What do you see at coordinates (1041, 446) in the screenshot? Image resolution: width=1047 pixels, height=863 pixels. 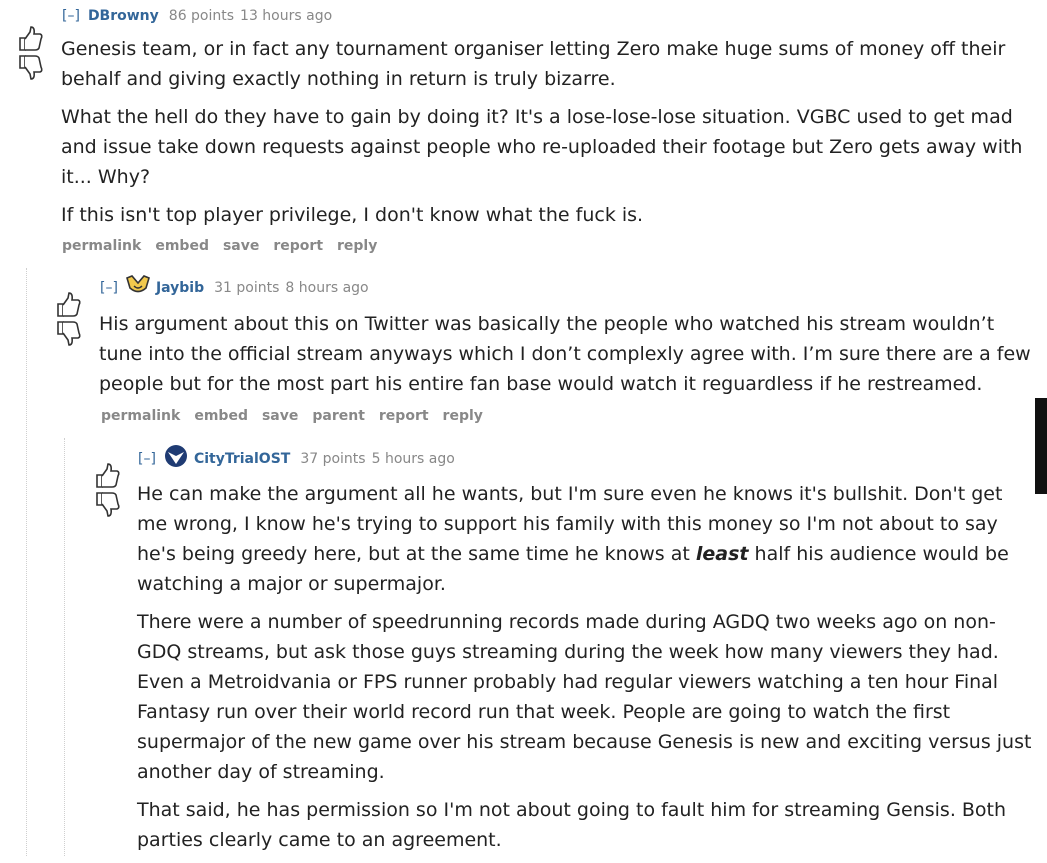 I see `scrollbar-thumb` at bounding box center [1041, 446].